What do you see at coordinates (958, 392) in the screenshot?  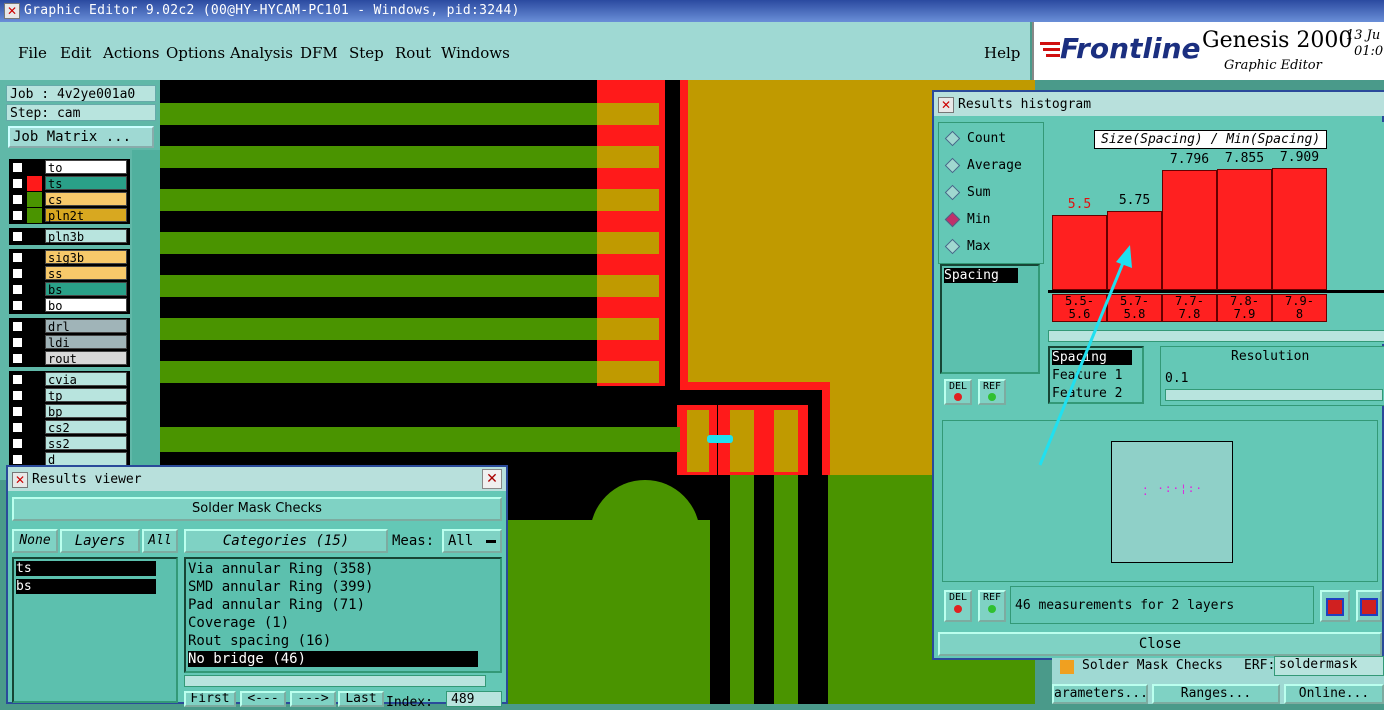 I see `del-button: DEL` at bounding box center [958, 392].